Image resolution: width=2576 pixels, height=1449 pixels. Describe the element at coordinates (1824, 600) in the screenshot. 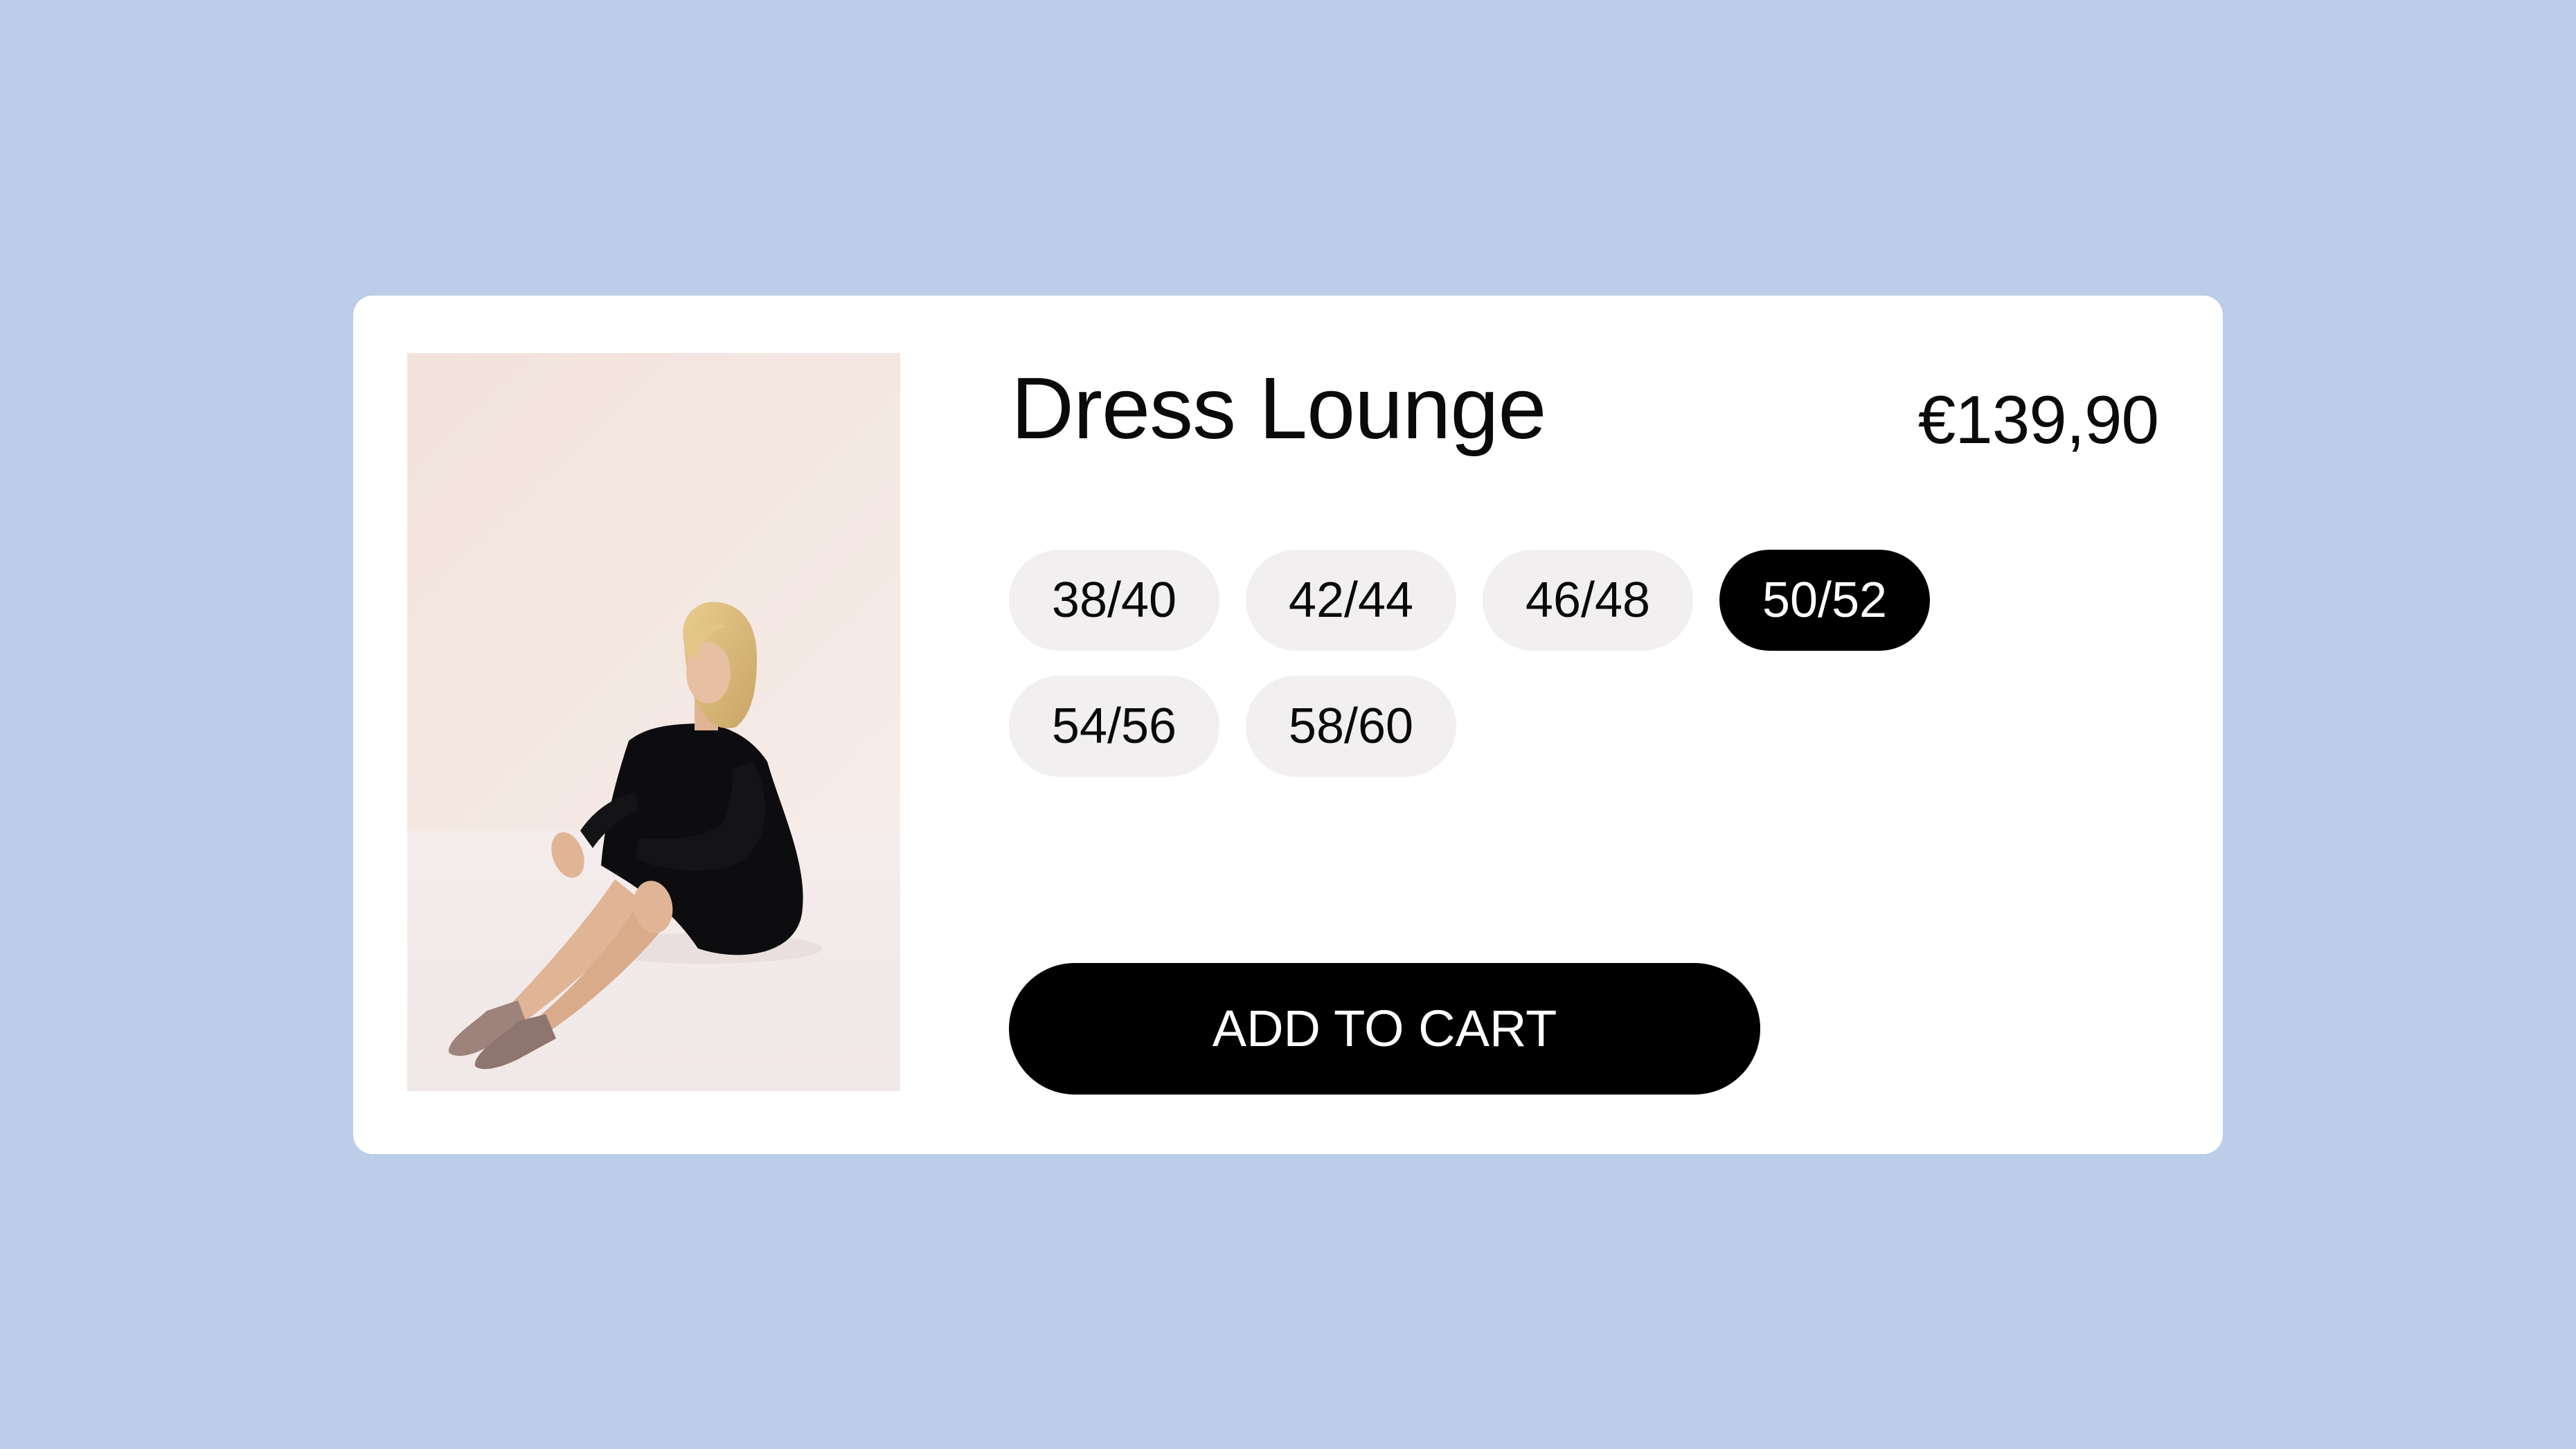

I see `size-chip-50-52: 50/52` at that location.